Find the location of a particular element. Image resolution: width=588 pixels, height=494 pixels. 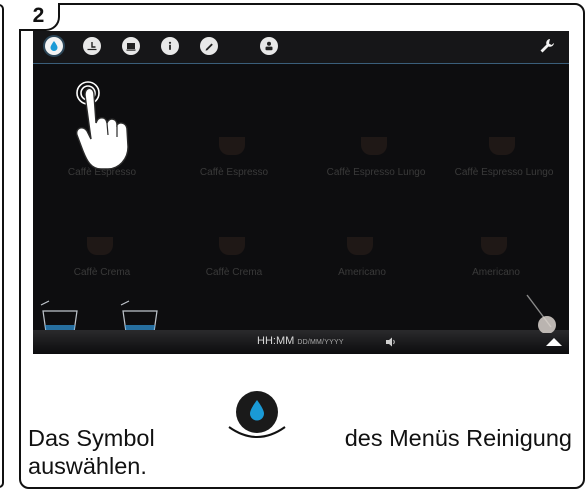

step-number: 2 is located at coordinates (39, 17).